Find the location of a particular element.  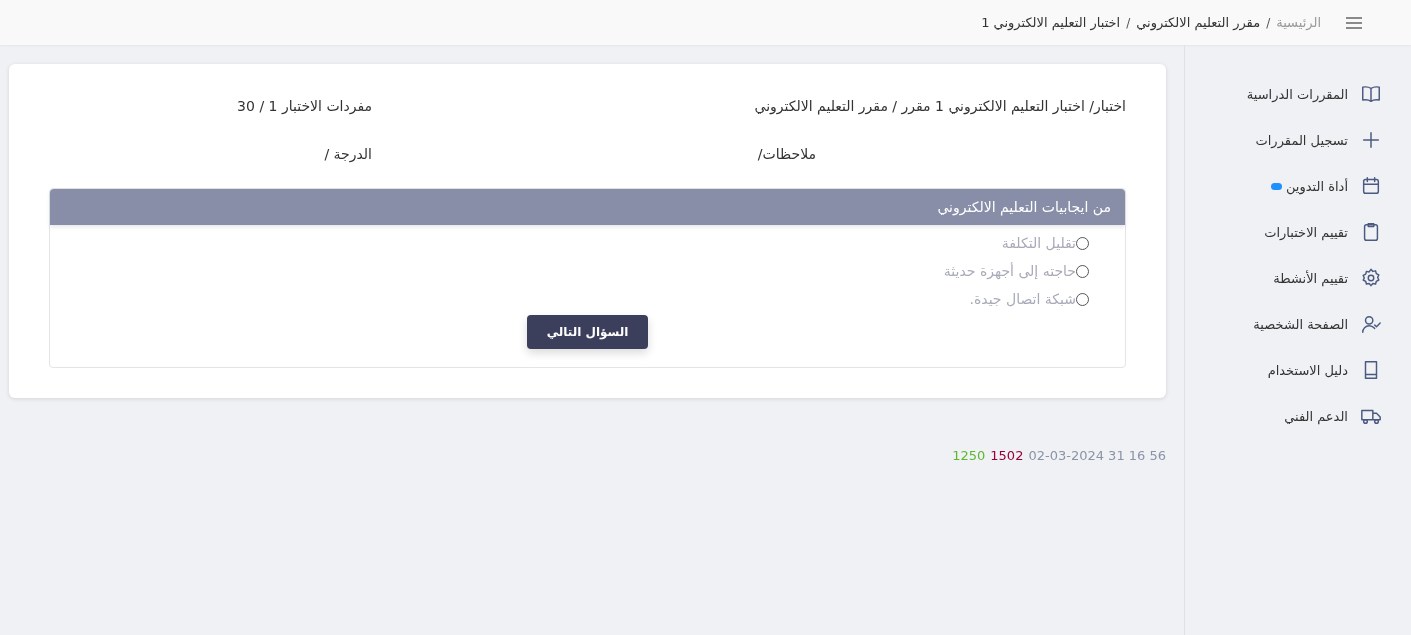

sidebar-item: المقررات الدراسية is located at coordinates (1298, 94).